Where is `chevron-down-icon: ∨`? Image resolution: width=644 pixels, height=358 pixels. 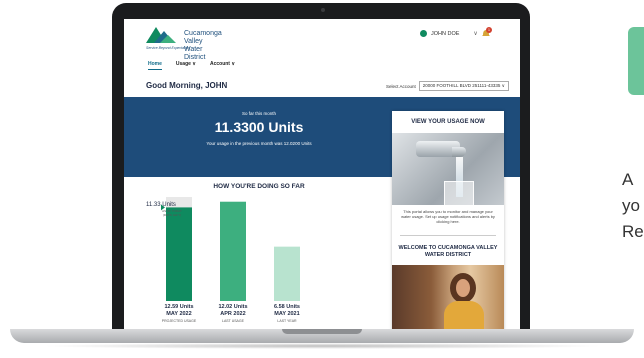
chevron-down-icon: ∨ is located at coordinates (475, 34).